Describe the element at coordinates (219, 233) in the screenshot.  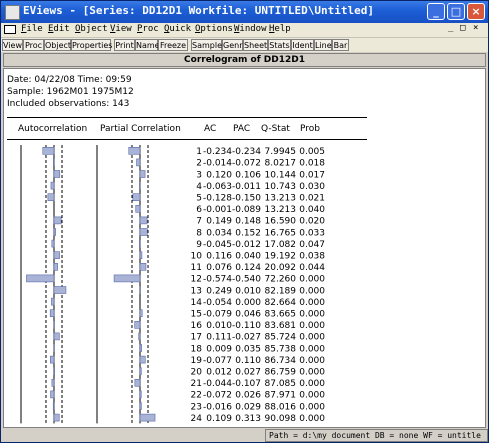
I see `ac-cell: 0.034` at that location.